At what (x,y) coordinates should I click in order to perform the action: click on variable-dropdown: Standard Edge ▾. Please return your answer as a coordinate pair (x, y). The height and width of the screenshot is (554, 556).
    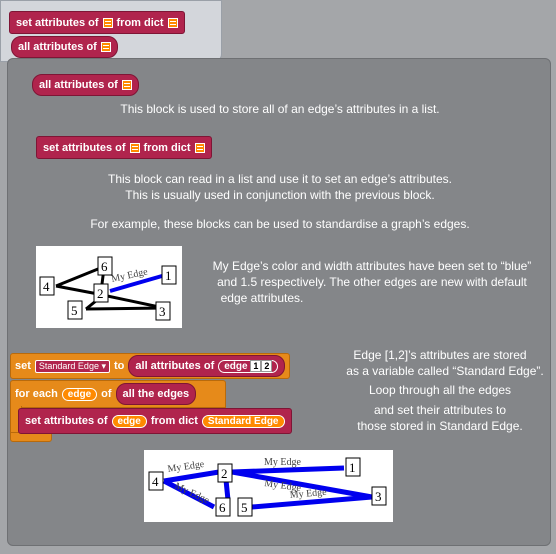
    Looking at the image, I should click on (72, 366).